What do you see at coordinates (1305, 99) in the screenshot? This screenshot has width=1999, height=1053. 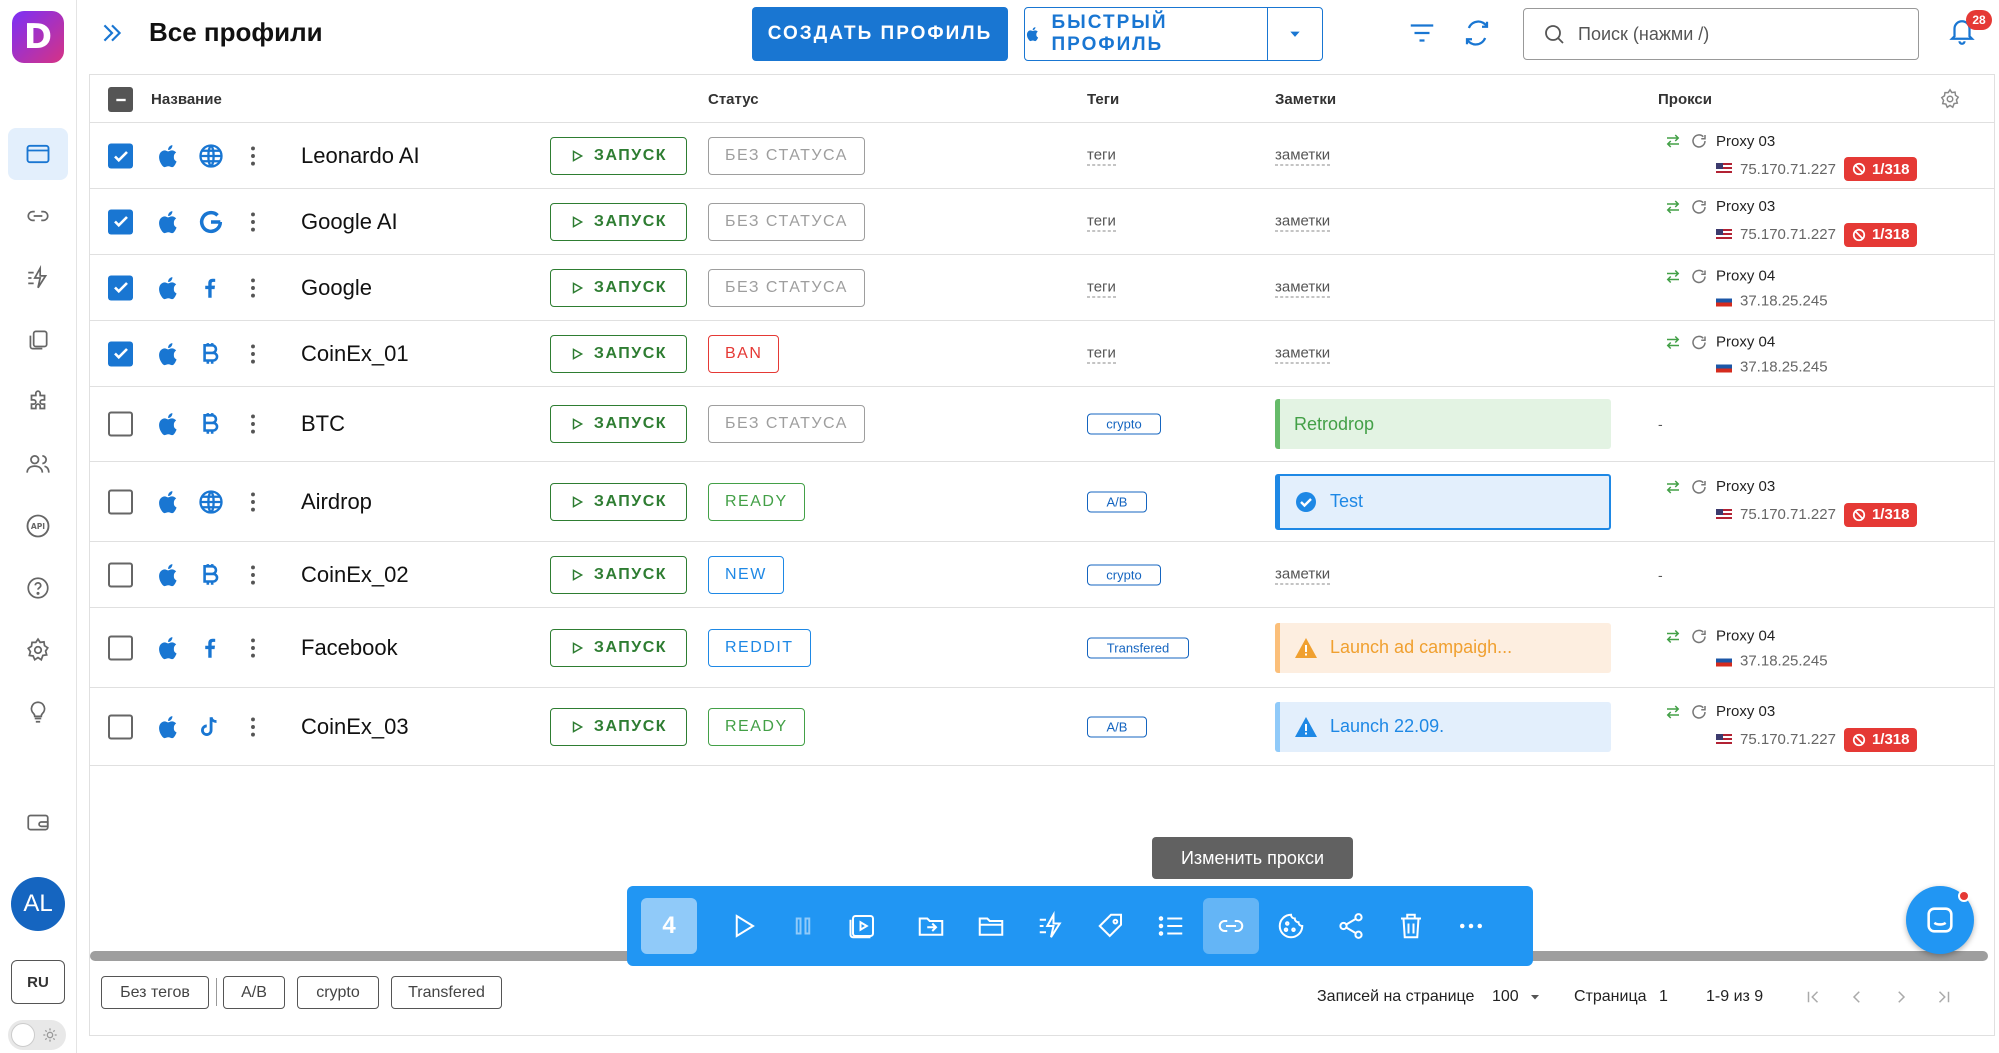 I see `column-notes-header: Заметки` at bounding box center [1305, 99].